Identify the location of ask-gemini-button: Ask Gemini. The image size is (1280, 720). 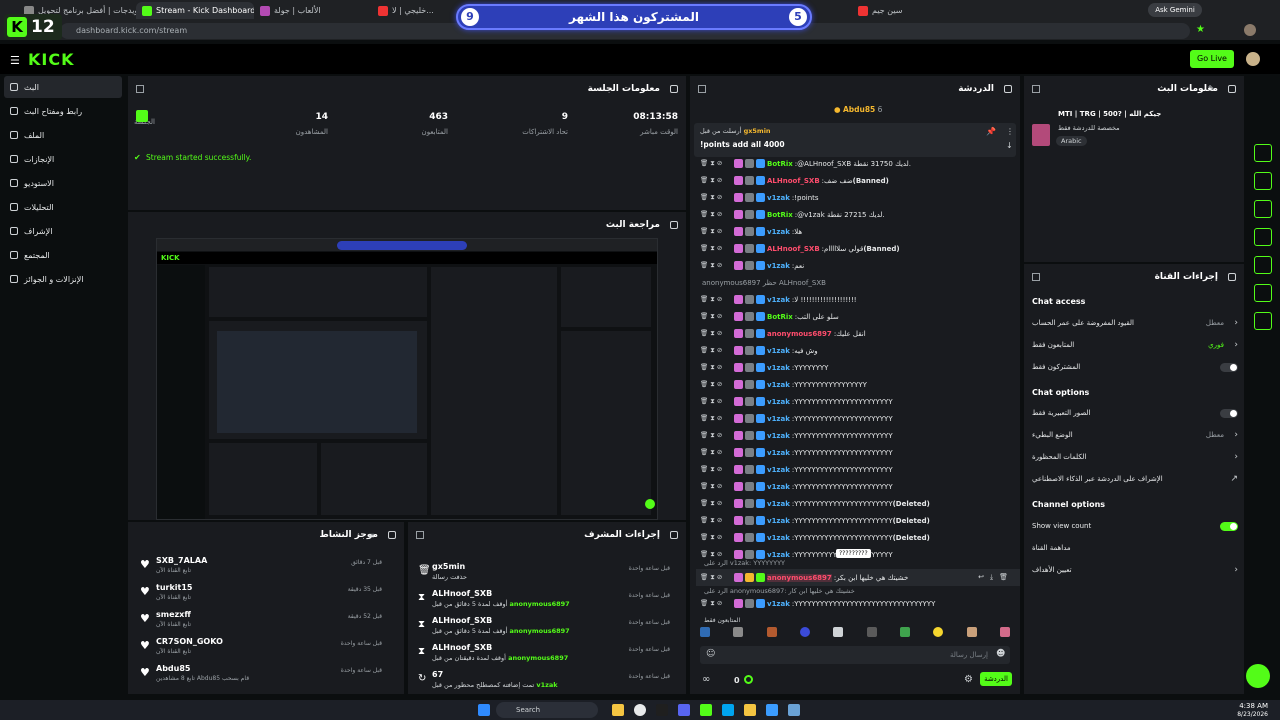
(1175, 10).